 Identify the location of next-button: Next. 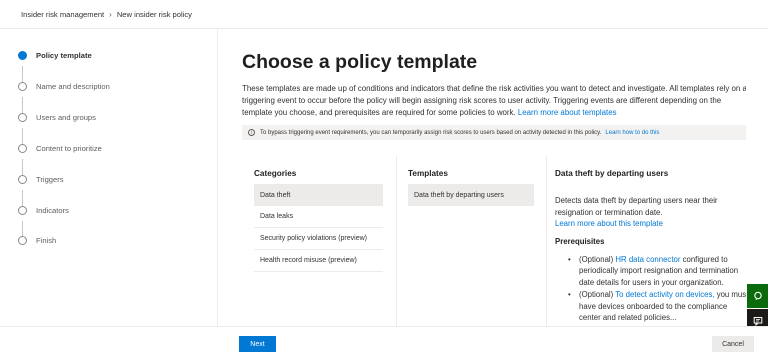
(257, 344).